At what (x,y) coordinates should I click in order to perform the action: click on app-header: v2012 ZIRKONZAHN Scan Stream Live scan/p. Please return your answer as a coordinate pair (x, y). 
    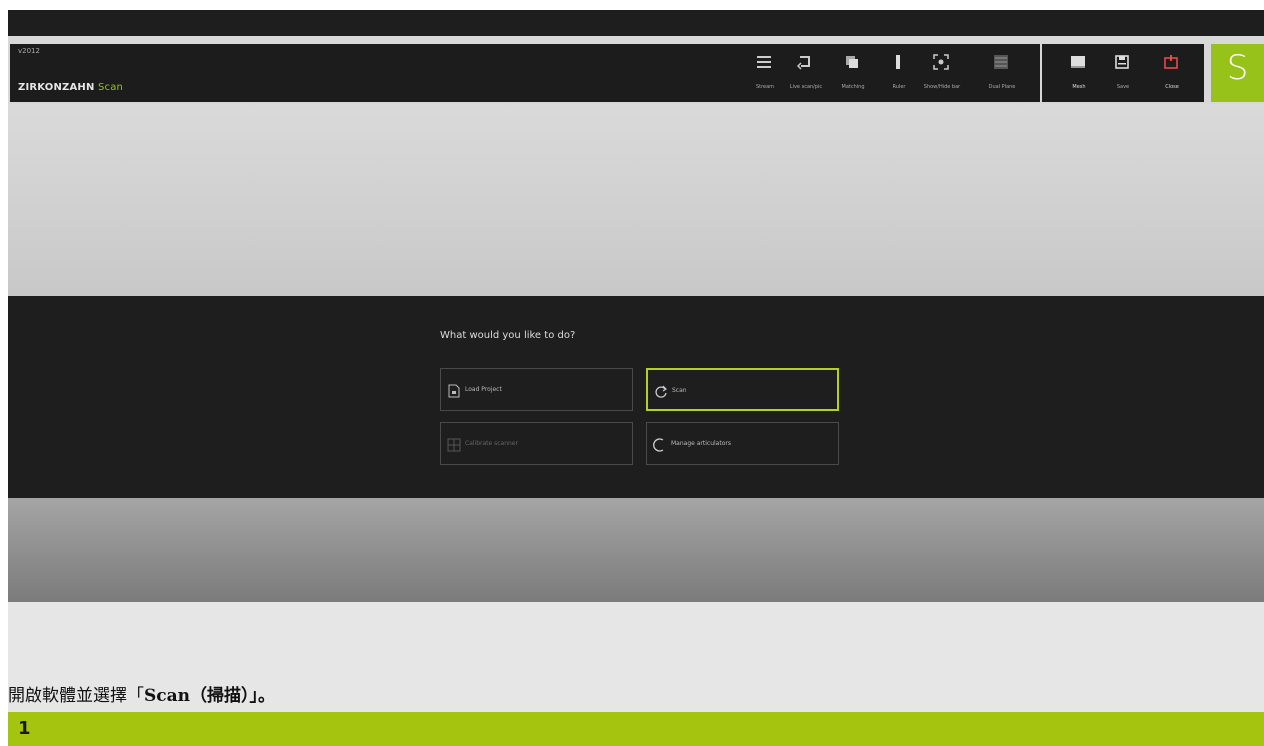
    Looking at the image, I should click on (636, 73).